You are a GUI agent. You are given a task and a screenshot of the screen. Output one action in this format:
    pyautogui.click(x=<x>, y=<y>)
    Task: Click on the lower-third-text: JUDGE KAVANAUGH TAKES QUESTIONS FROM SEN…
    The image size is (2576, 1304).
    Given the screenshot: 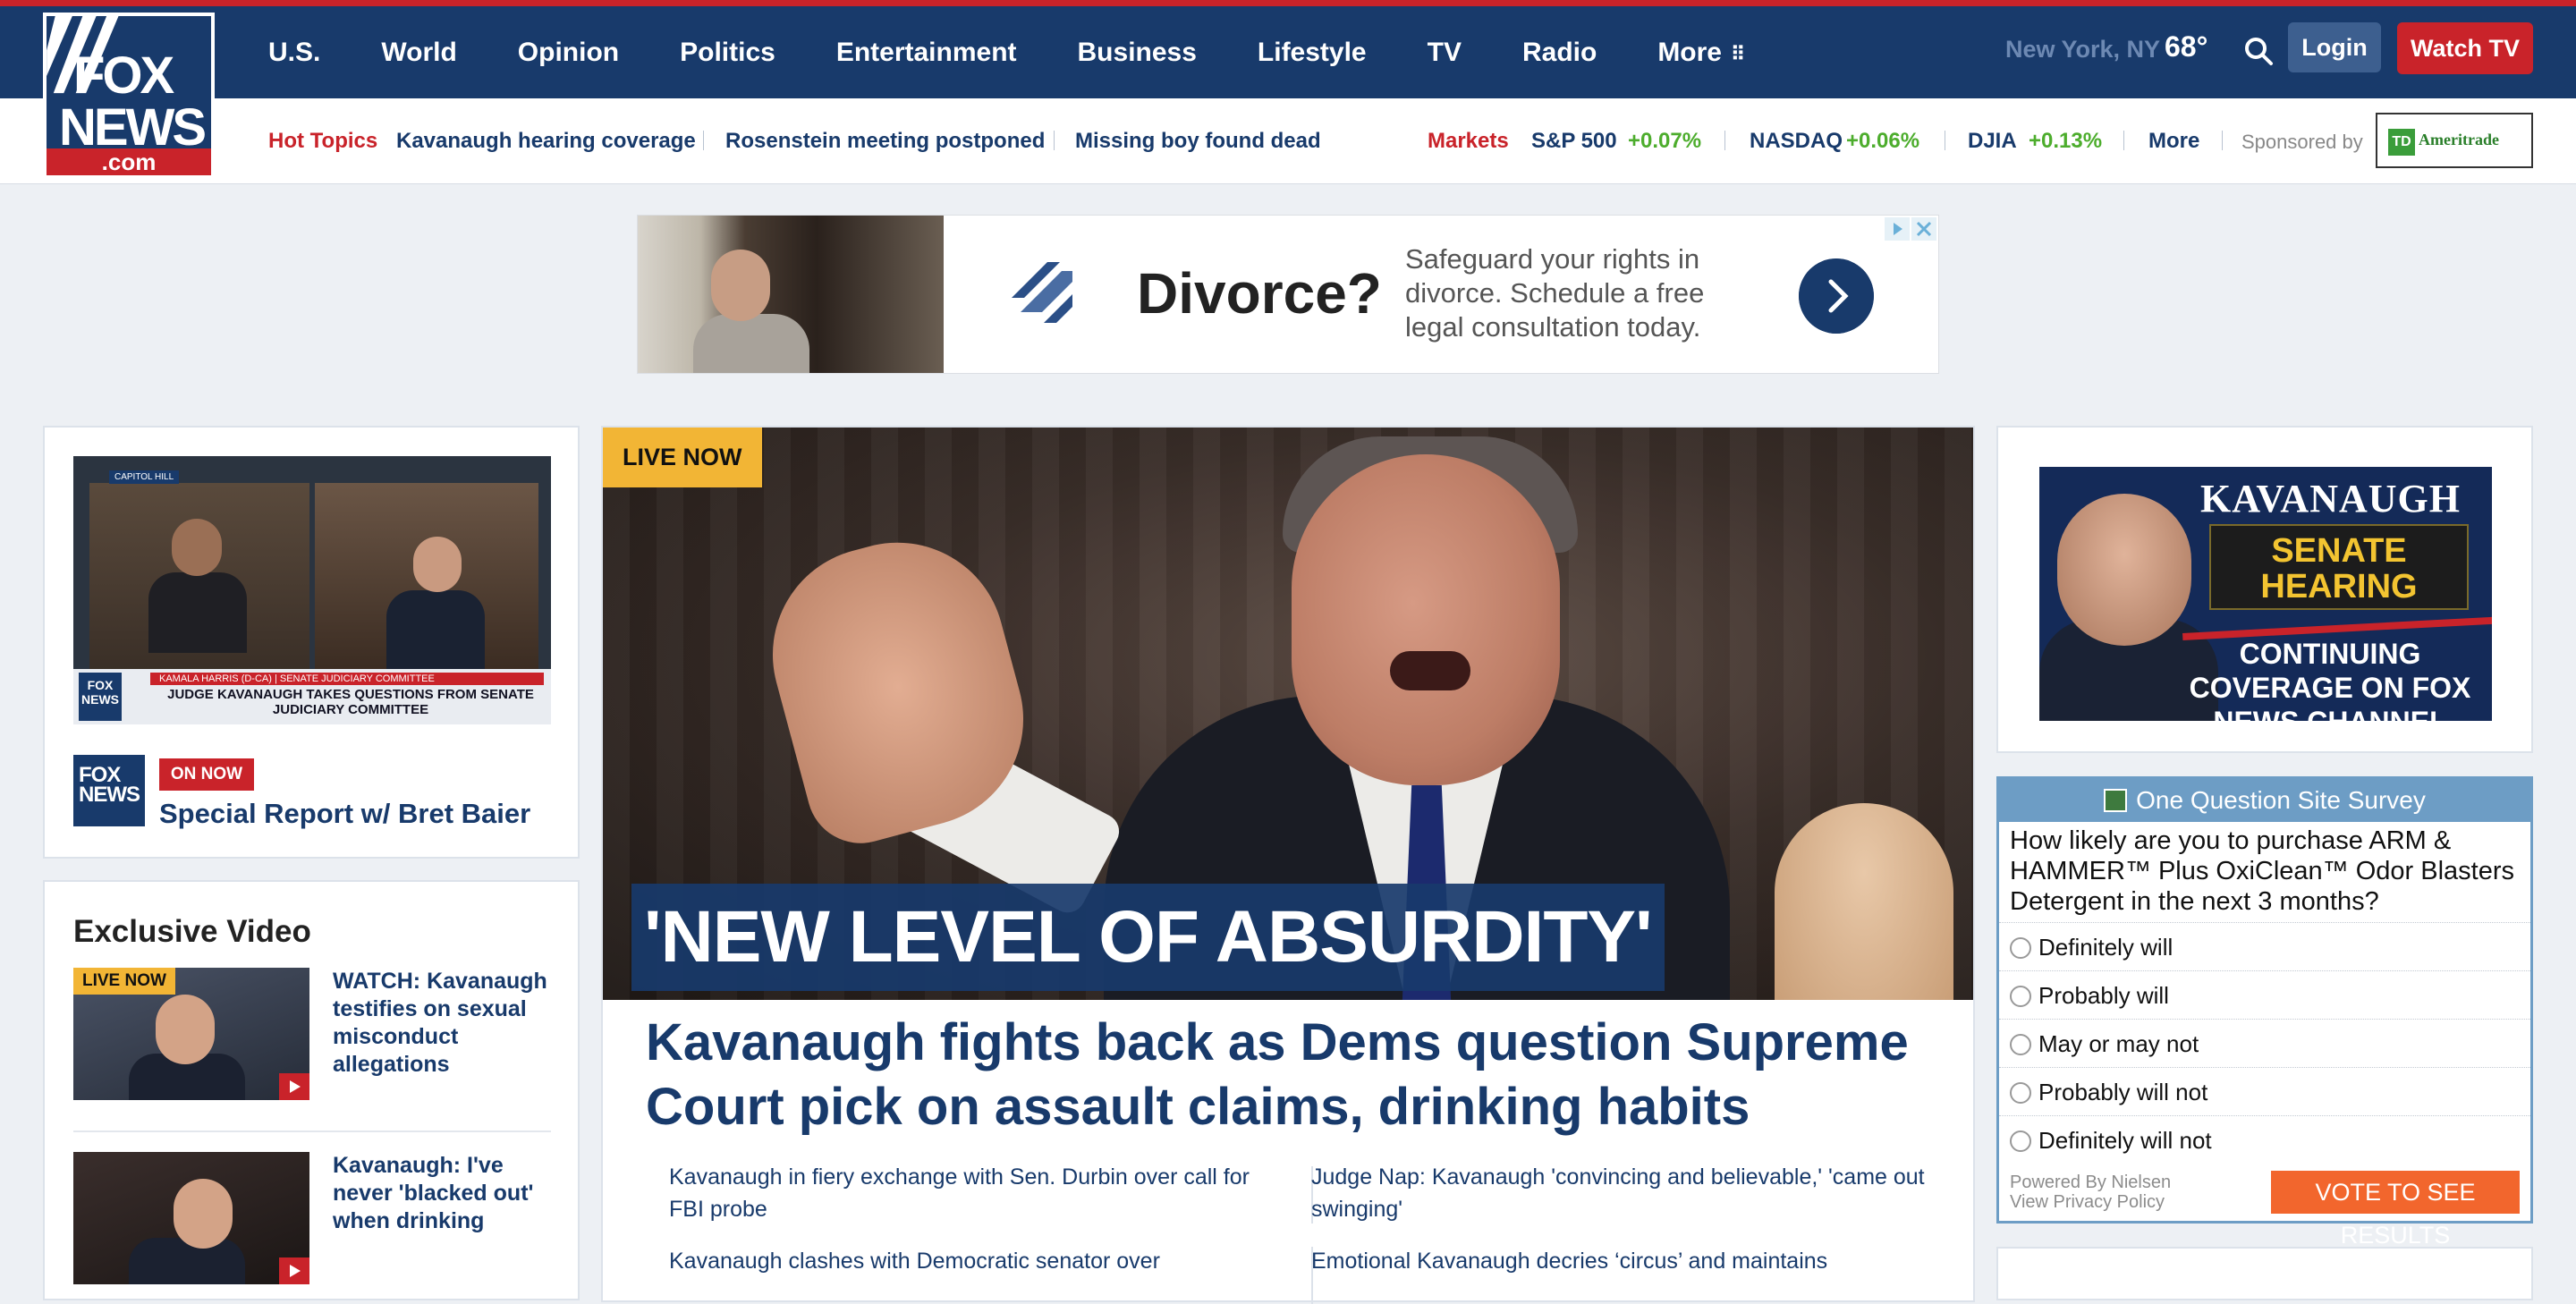 What is the action you would take?
    pyautogui.click(x=350, y=702)
    